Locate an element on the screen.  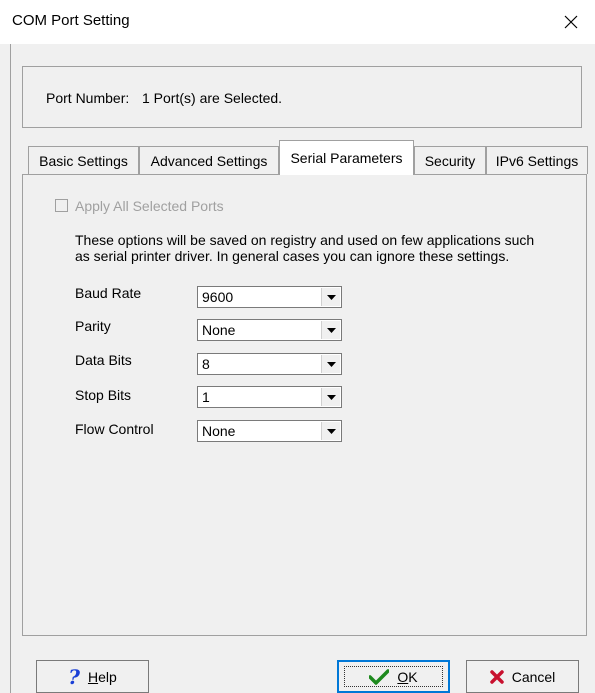
stop-bits-value: 1 is located at coordinates (206, 397).